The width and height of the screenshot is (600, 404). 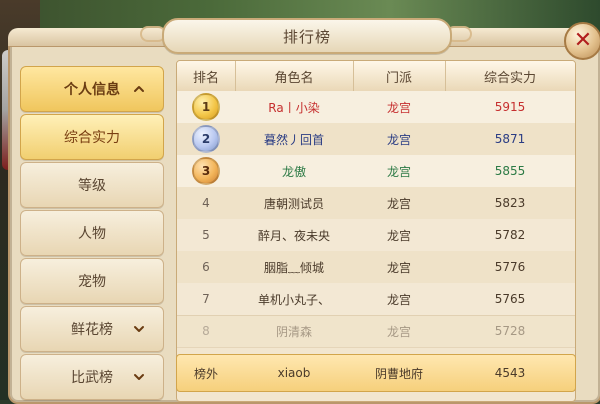 I want to click on window-title: 排行榜, so click(x=306, y=36).